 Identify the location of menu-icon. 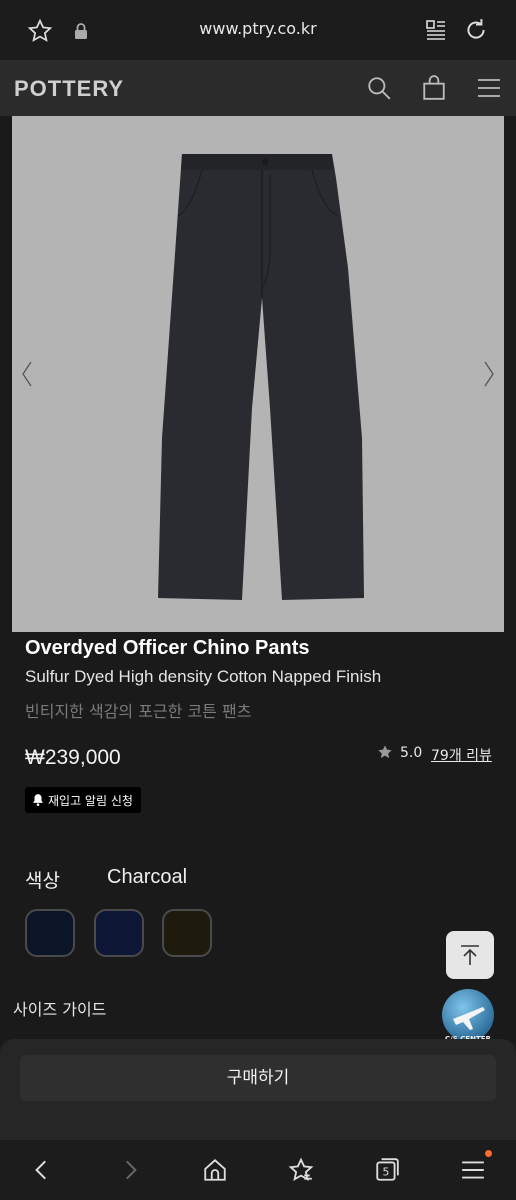
(473, 1170).